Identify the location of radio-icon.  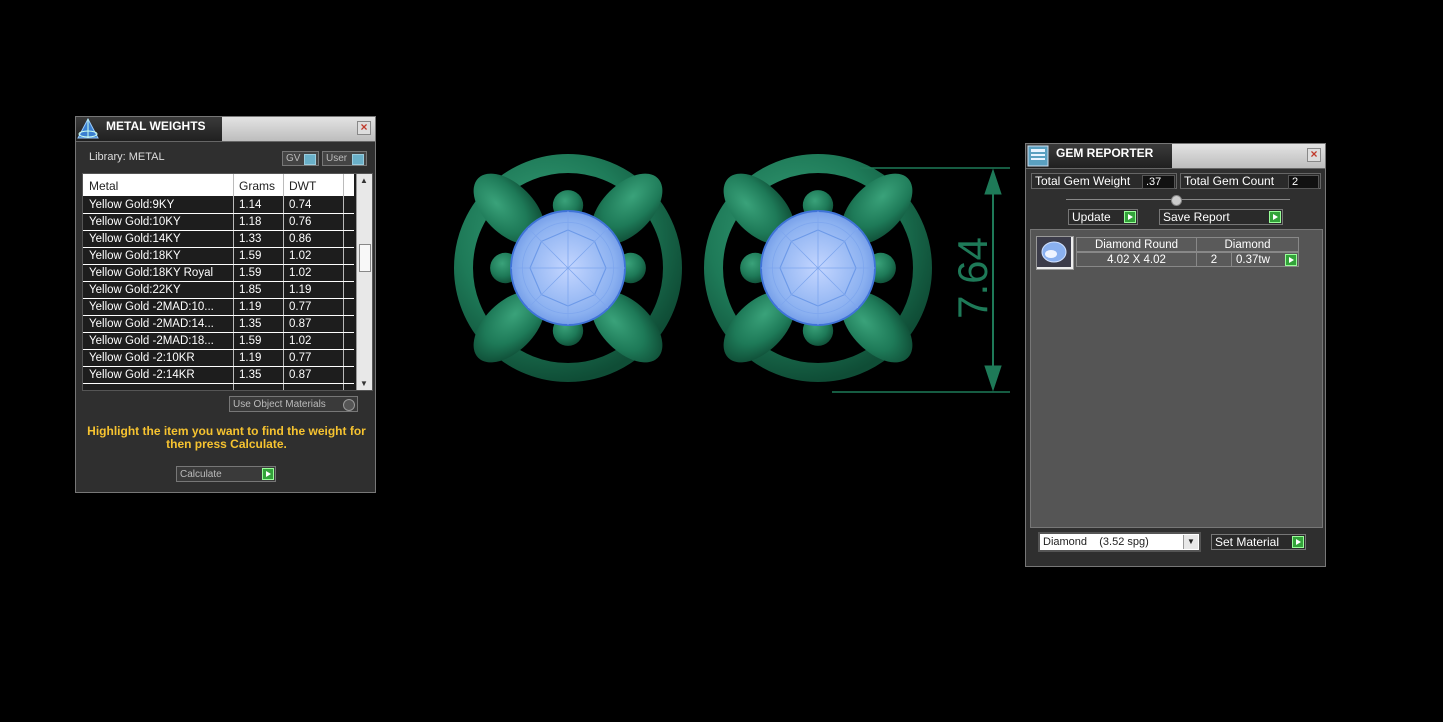
(349, 405).